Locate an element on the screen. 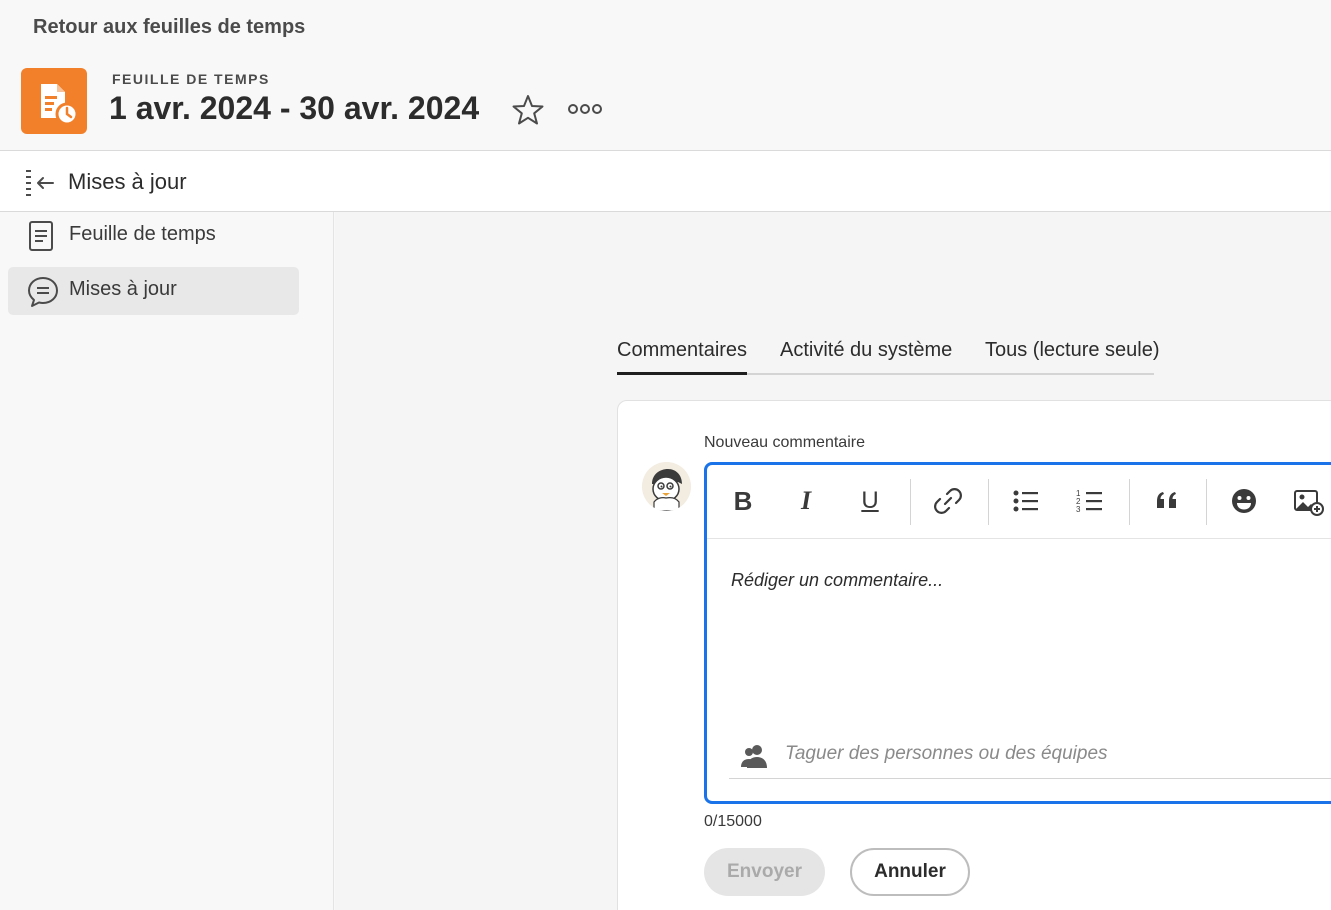  svg-text: 3 is located at coordinates (1078, 509).